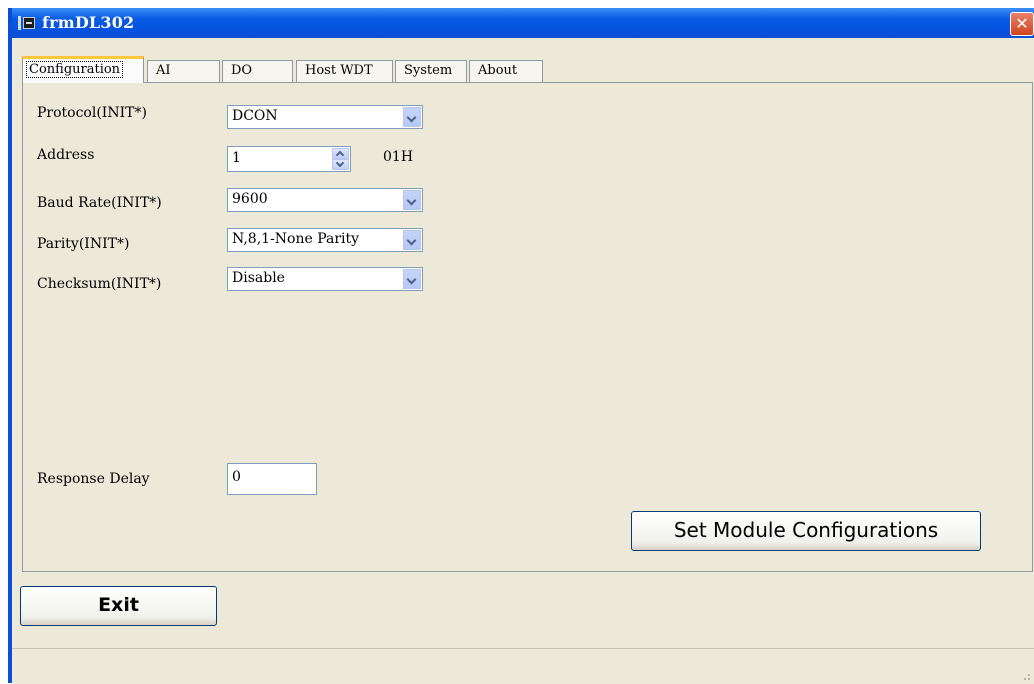  What do you see at coordinates (250, 199) in the screenshot?
I see `baud-rate-value: 9600` at bounding box center [250, 199].